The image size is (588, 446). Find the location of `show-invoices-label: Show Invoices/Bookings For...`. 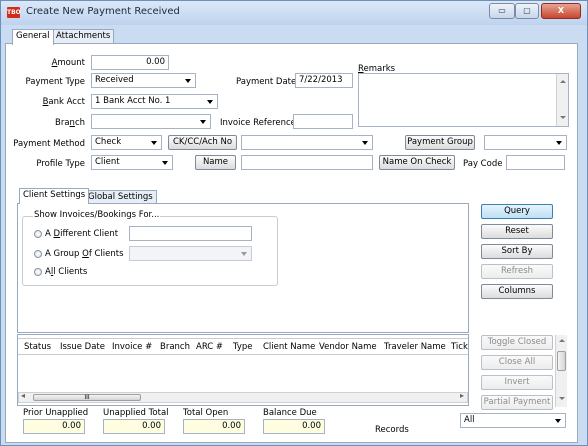

show-invoices-label: Show Invoices/Bookings For... is located at coordinates (97, 215).